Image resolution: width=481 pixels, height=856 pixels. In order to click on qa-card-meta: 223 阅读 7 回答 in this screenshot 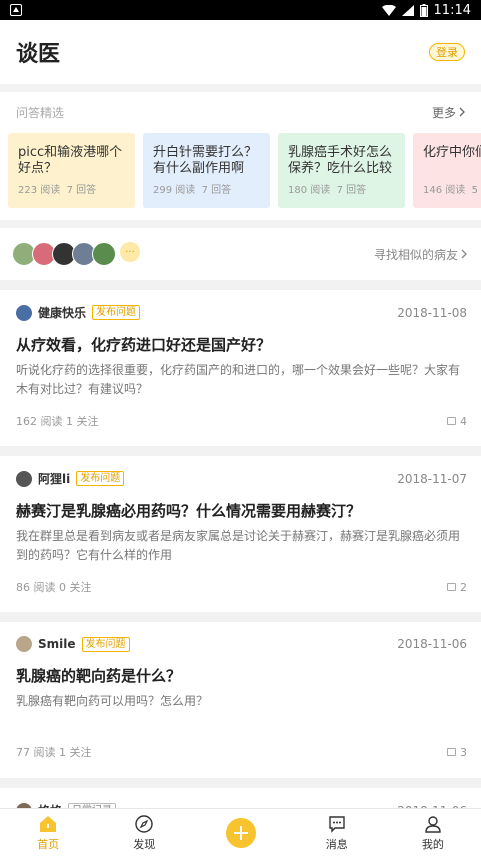, I will do `click(57, 190)`.